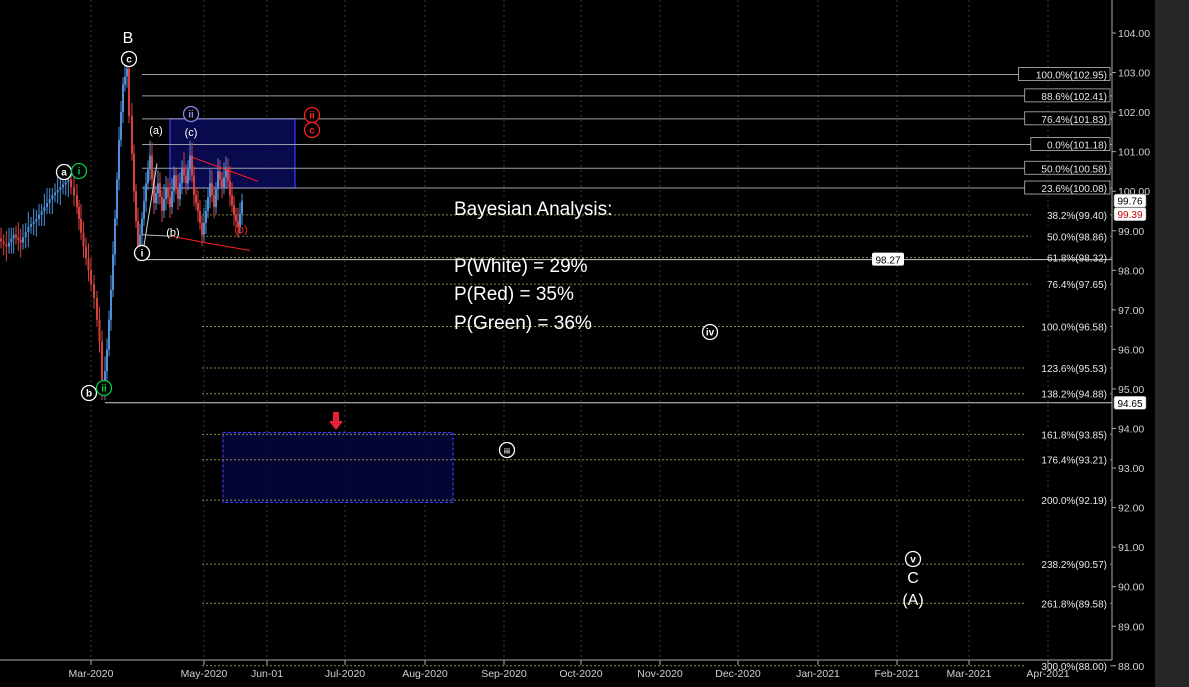 This screenshot has height=687, width=1189. What do you see at coordinates (660, 674) in the screenshot?
I see `time-tick-label: Nov-2020` at bounding box center [660, 674].